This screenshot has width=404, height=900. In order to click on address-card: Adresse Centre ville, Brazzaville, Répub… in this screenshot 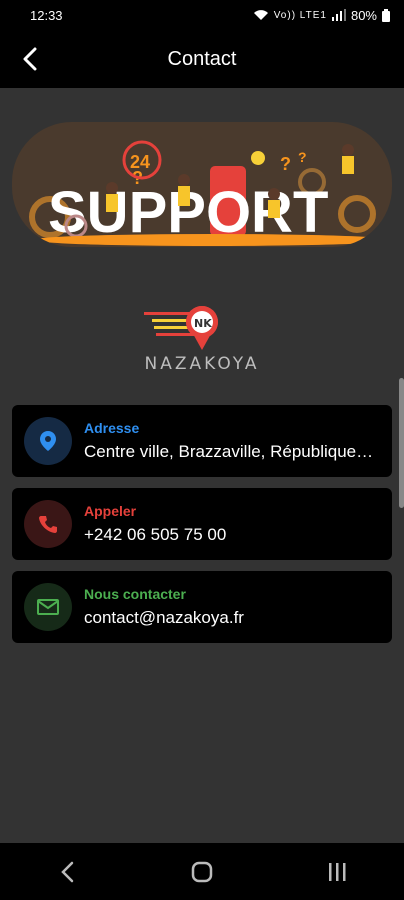, I will do `click(202, 441)`.